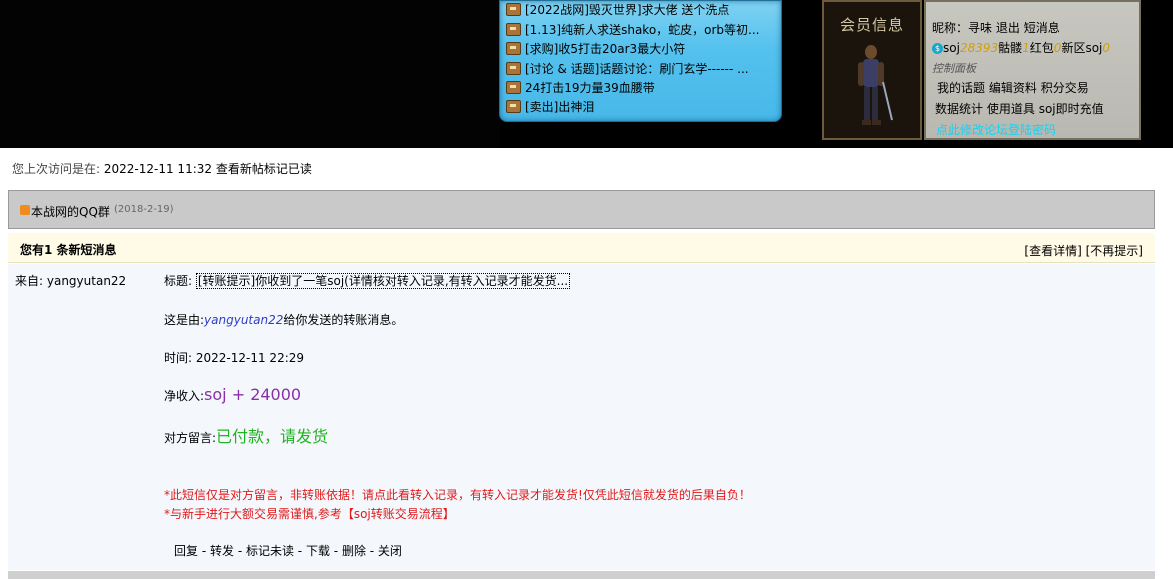  Describe the element at coordinates (1114, 251) in the screenshot. I see `no-remind-link: [不再提示]` at that location.